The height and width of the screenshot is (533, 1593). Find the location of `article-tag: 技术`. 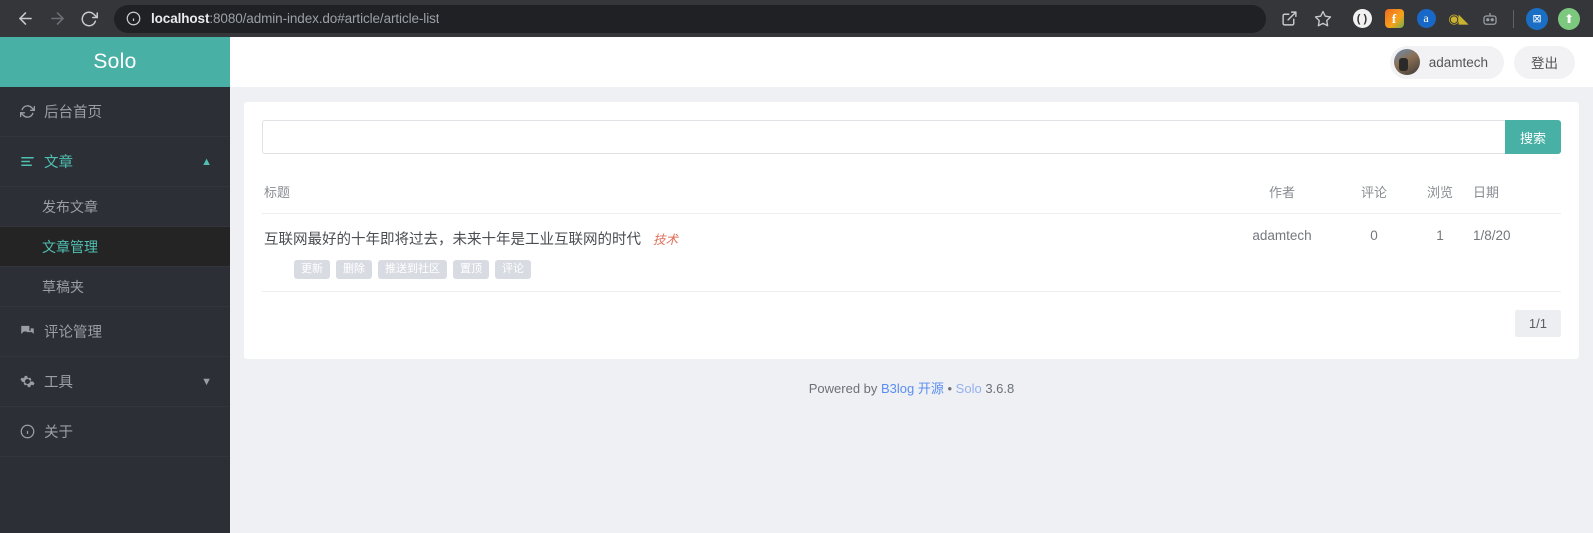

article-tag: 技术 is located at coordinates (665, 240).